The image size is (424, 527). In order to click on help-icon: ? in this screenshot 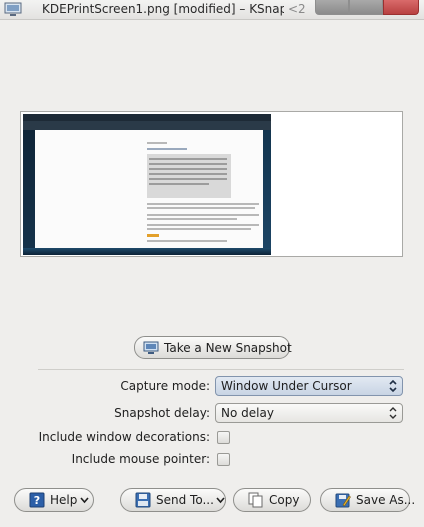, I will do `click(37, 500)`.